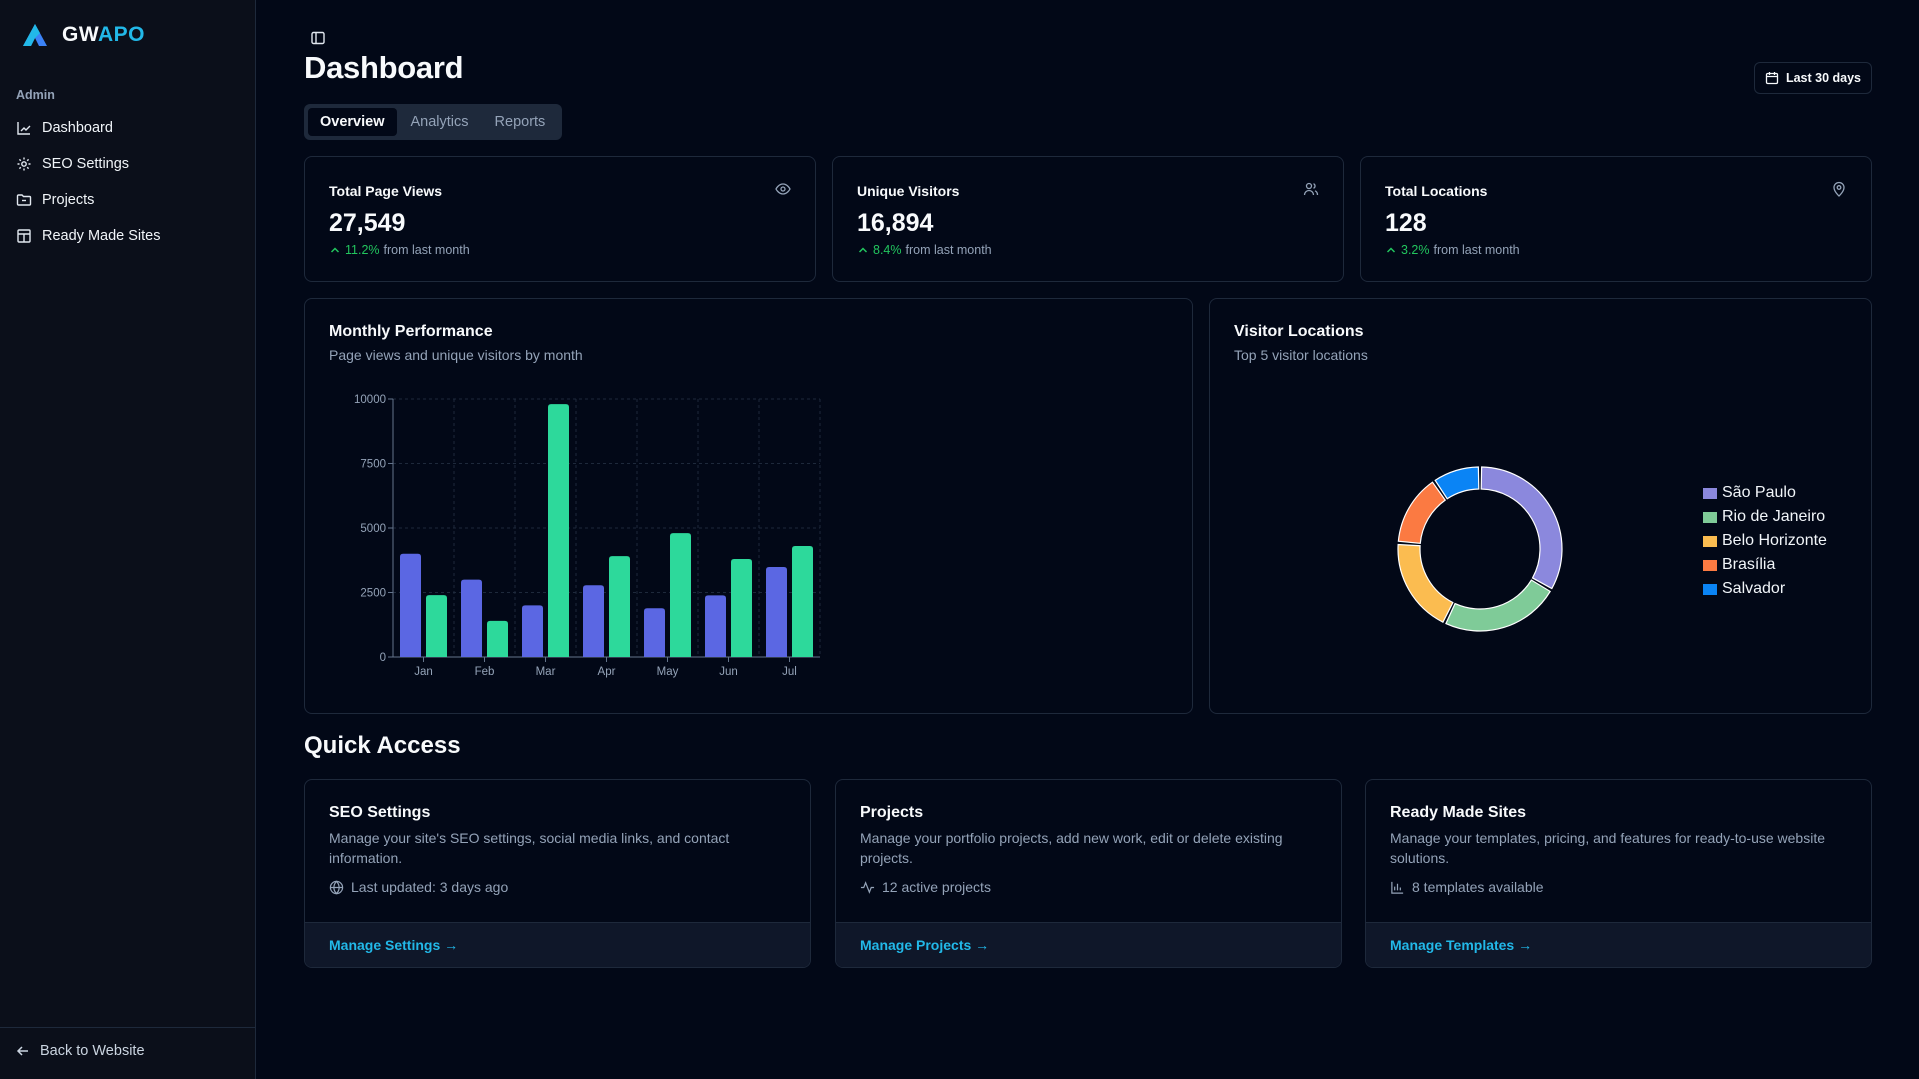 Image resolution: width=1919 pixels, height=1079 pixels. Describe the element at coordinates (728, 672) in the screenshot. I see `x-tick-label: Jun` at that location.